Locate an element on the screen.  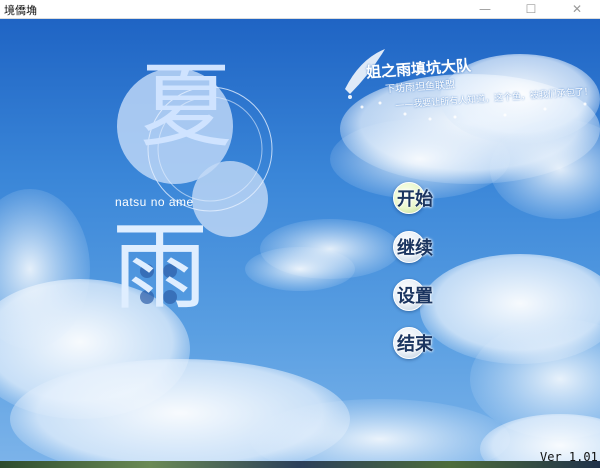
minimize-button: — is located at coordinates (485, 9).